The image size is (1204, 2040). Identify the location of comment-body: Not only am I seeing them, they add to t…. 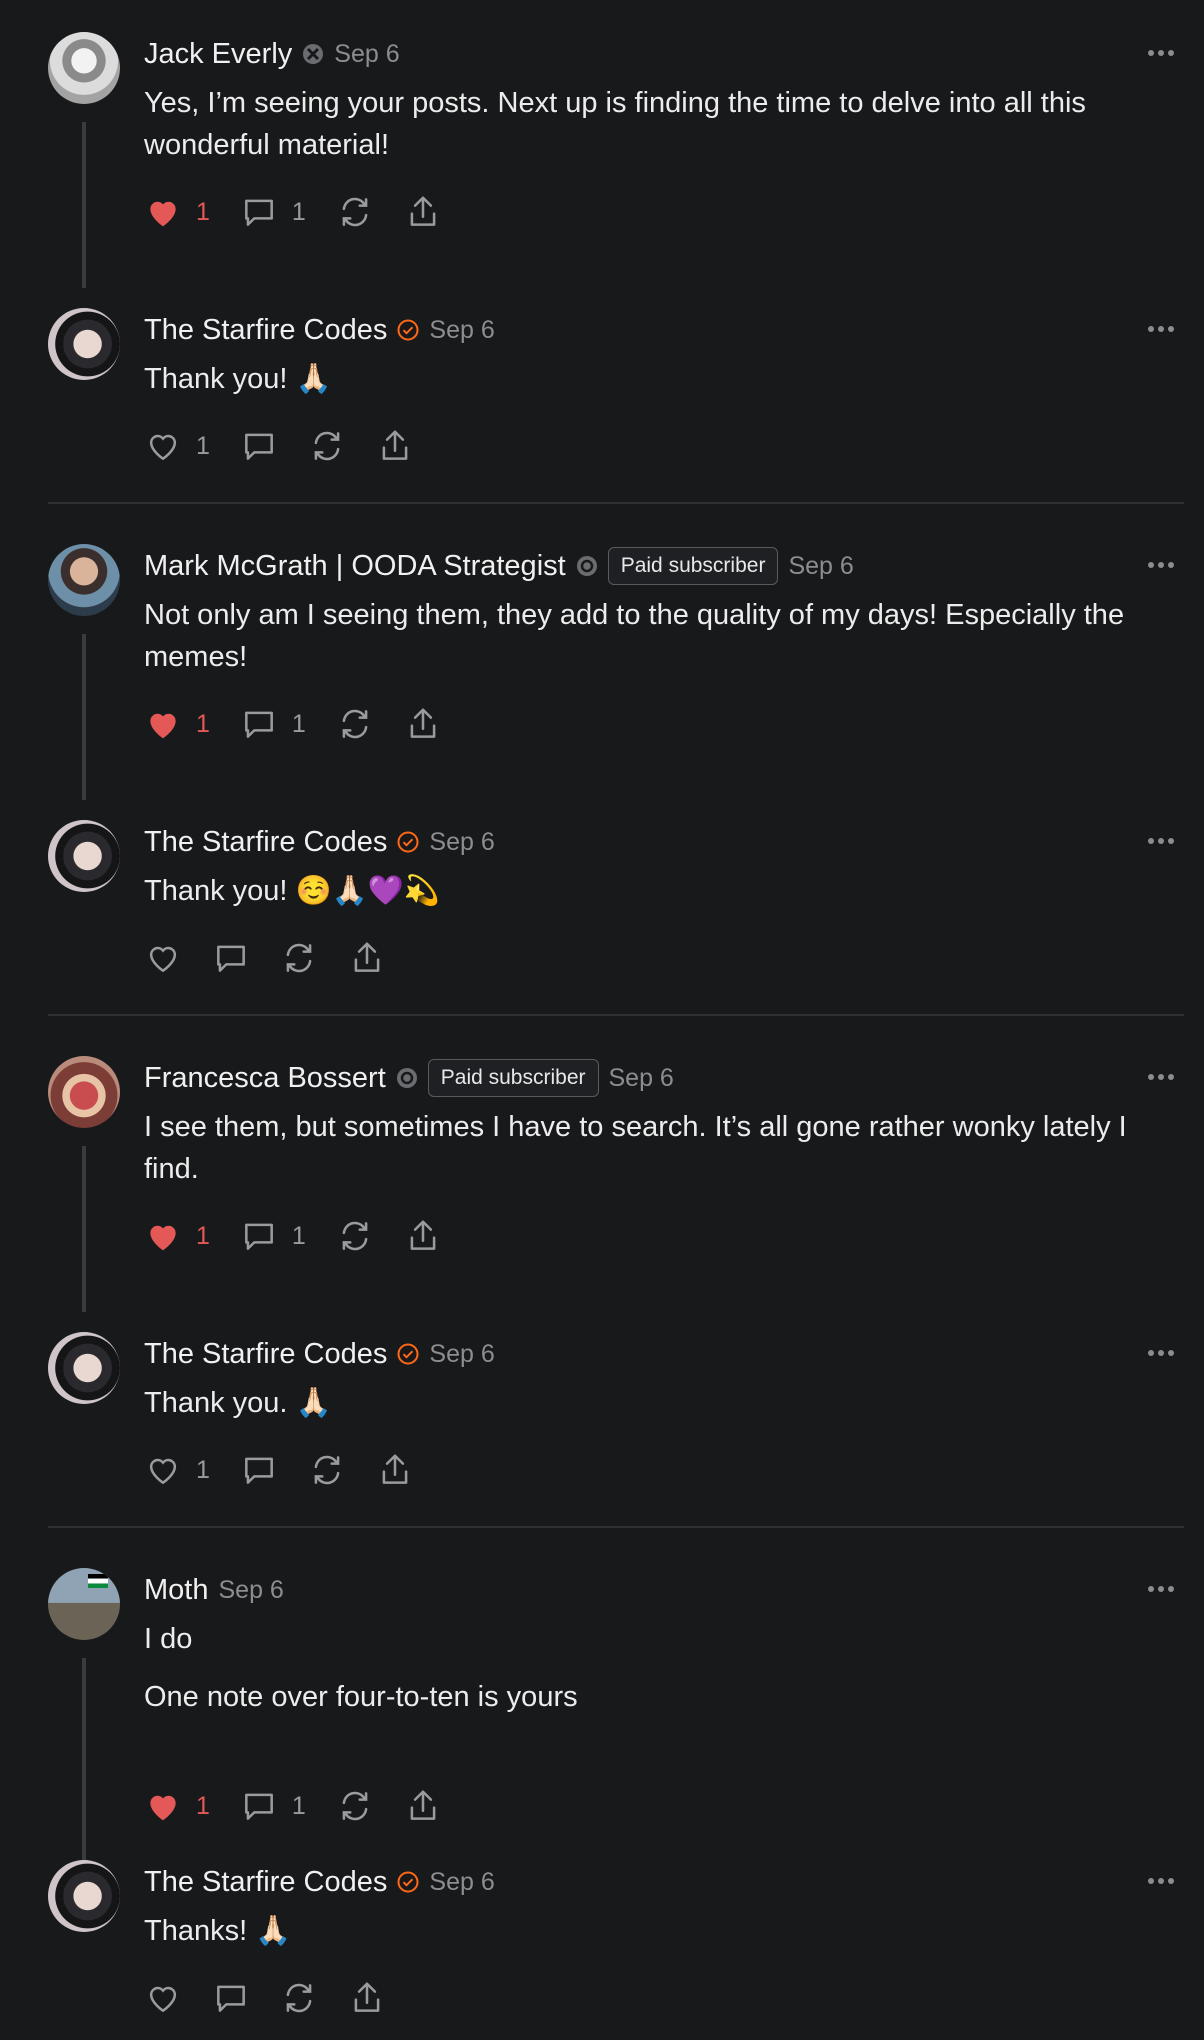
(664, 636).